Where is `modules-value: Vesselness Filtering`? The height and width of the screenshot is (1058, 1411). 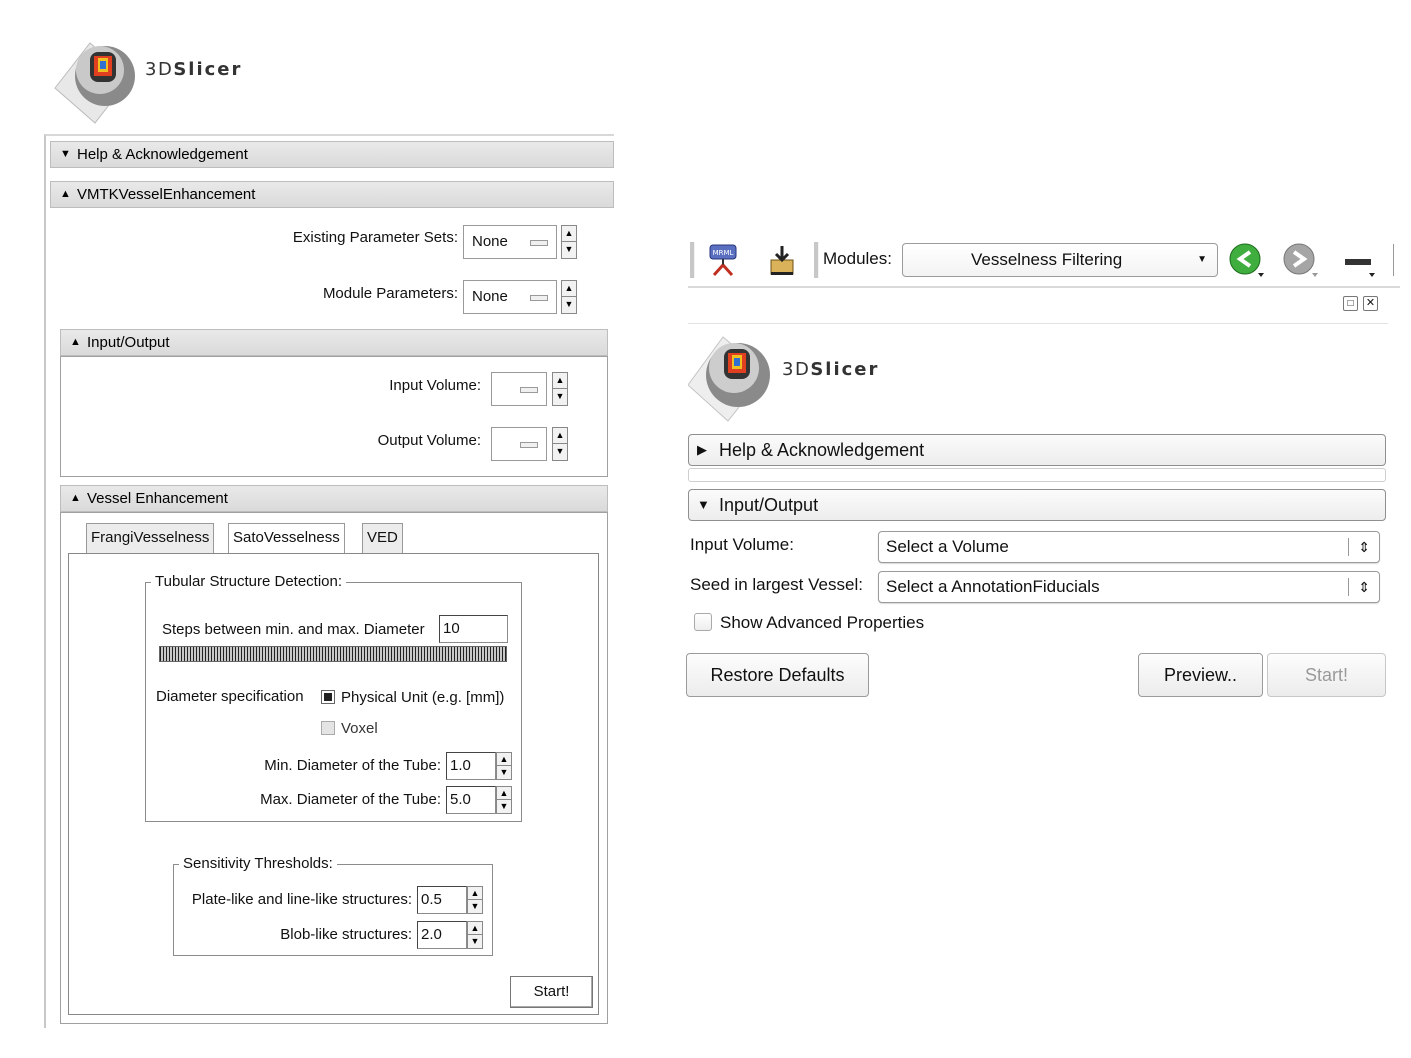
modules-value: Vesselness Filtering is located at coordinates (1047, 259).